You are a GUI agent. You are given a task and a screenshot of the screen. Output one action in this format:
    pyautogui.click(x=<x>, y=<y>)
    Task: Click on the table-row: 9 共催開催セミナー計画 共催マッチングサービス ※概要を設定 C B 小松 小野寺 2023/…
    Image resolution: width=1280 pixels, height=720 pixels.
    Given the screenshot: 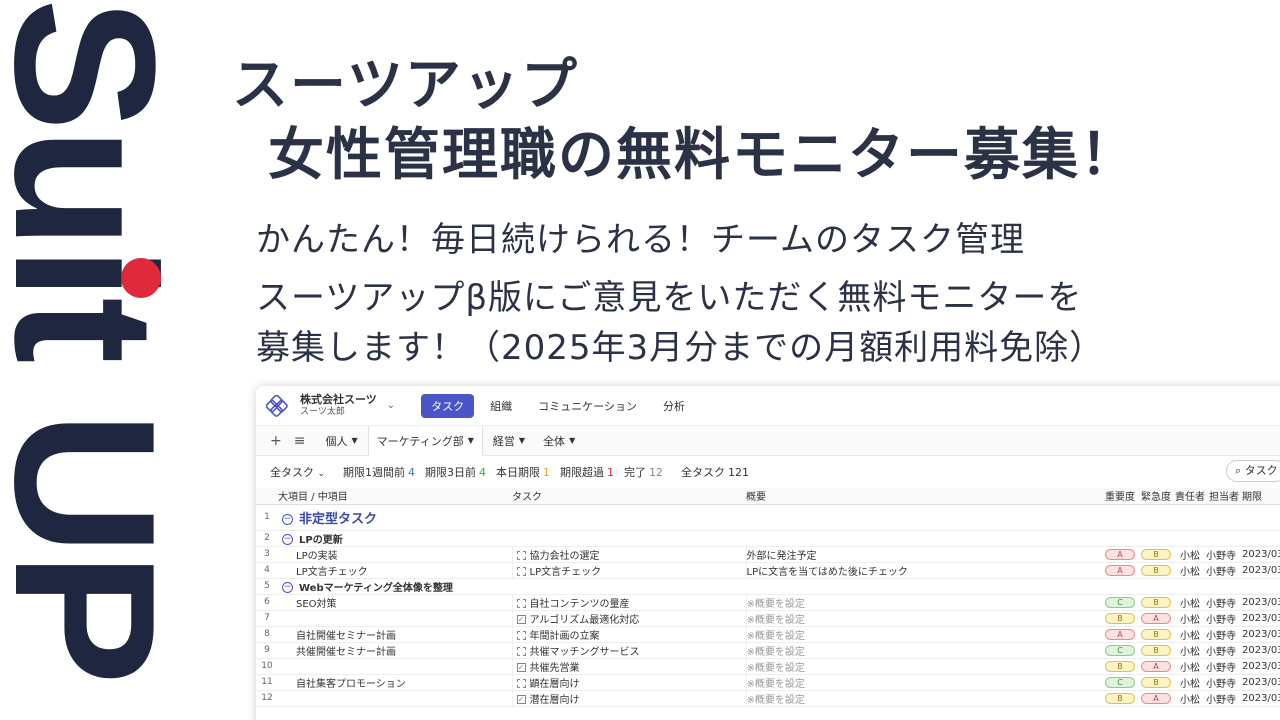 What is the action you would take?
    pyautogui.click(x=768, y=650)
    